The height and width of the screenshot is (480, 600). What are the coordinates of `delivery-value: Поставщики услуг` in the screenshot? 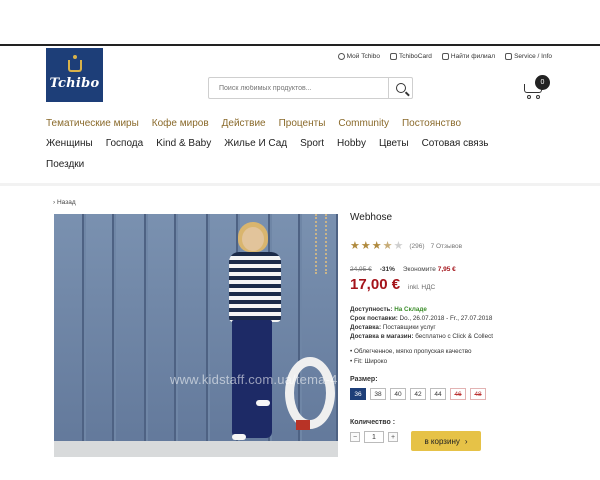 It's located at (409, 327).